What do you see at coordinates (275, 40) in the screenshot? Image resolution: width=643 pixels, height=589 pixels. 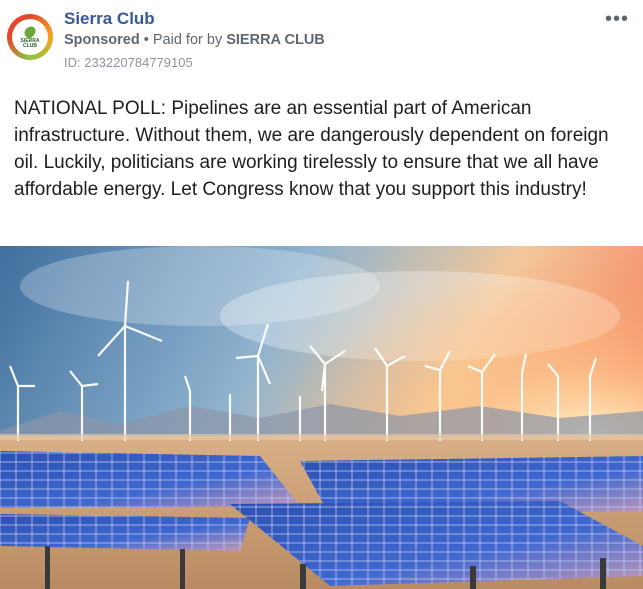 I see `paid-for-name: SIERRA CLUB` at bounding box center [275, 40].